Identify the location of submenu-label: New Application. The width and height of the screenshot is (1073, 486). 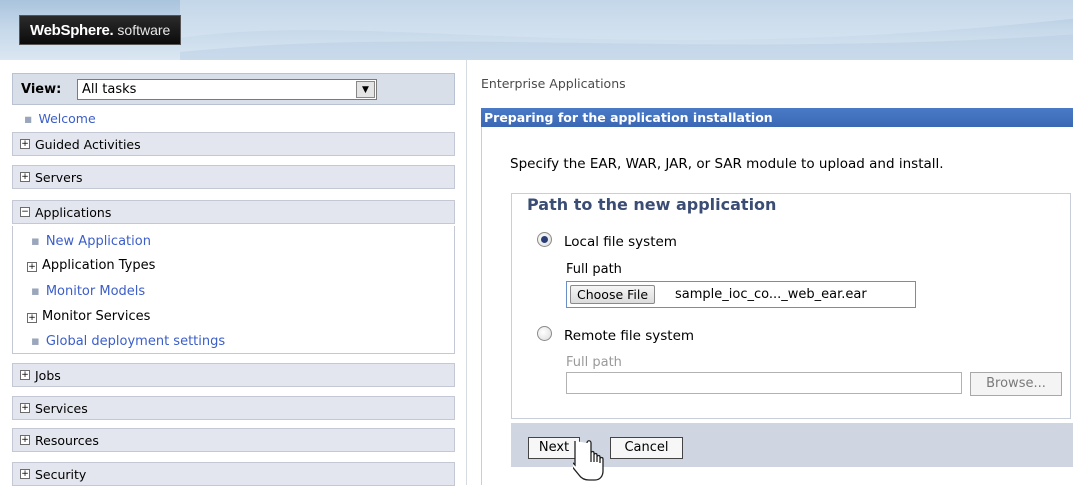
(98, 241).